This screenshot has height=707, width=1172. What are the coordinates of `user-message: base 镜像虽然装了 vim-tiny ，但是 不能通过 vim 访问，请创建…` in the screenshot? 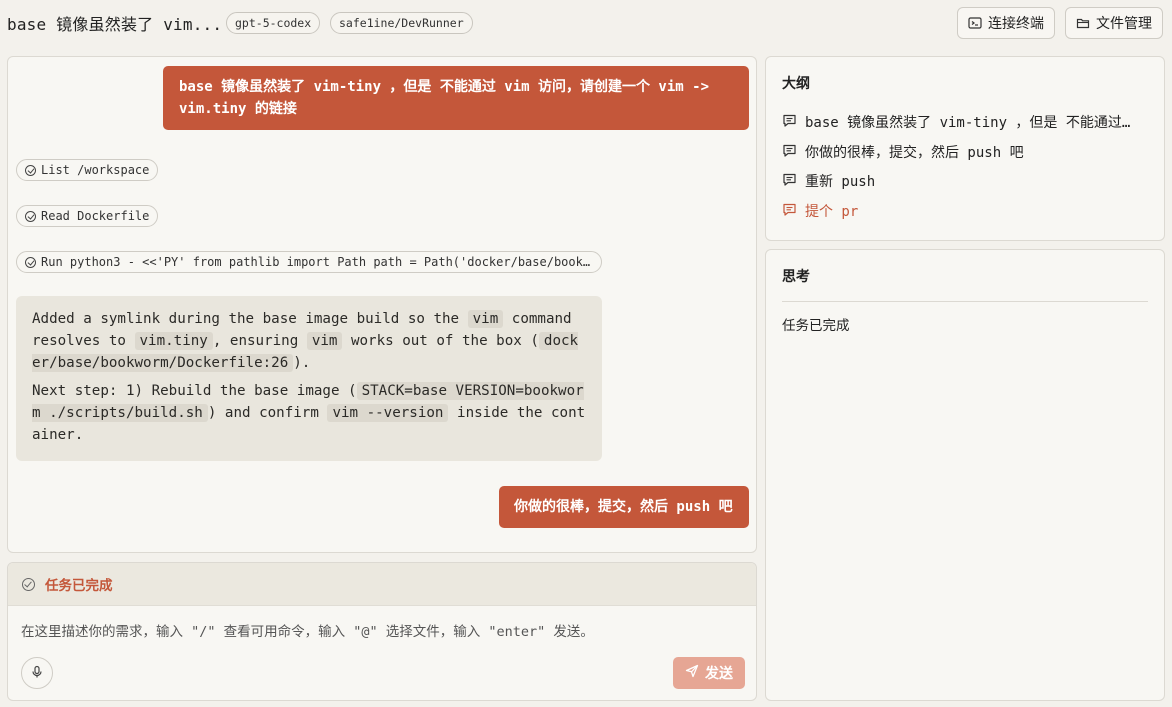 It's located at (456, 98).